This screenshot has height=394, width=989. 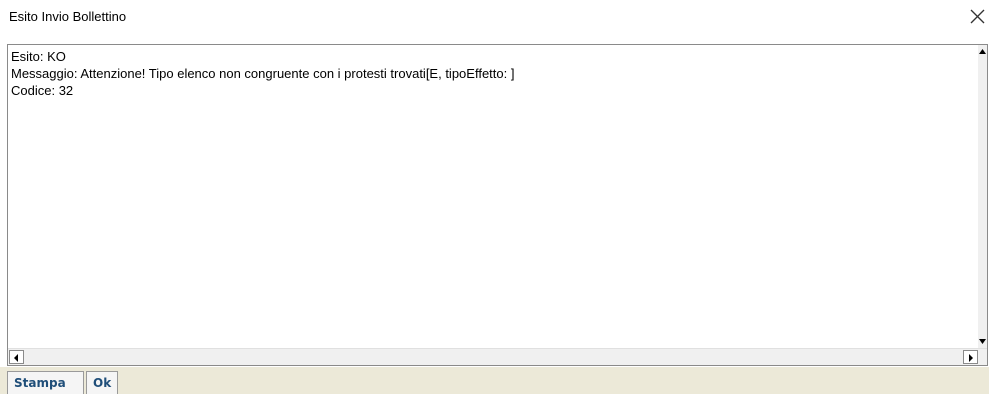 I want to click on horizontal-scroll-track, so click(x=493, y=357).